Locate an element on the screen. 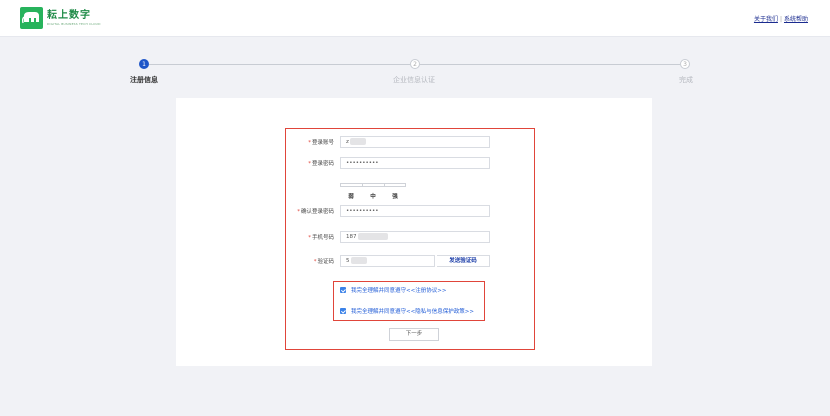  system-help-link: 系统帮助 is located at coordinates (796, 19).